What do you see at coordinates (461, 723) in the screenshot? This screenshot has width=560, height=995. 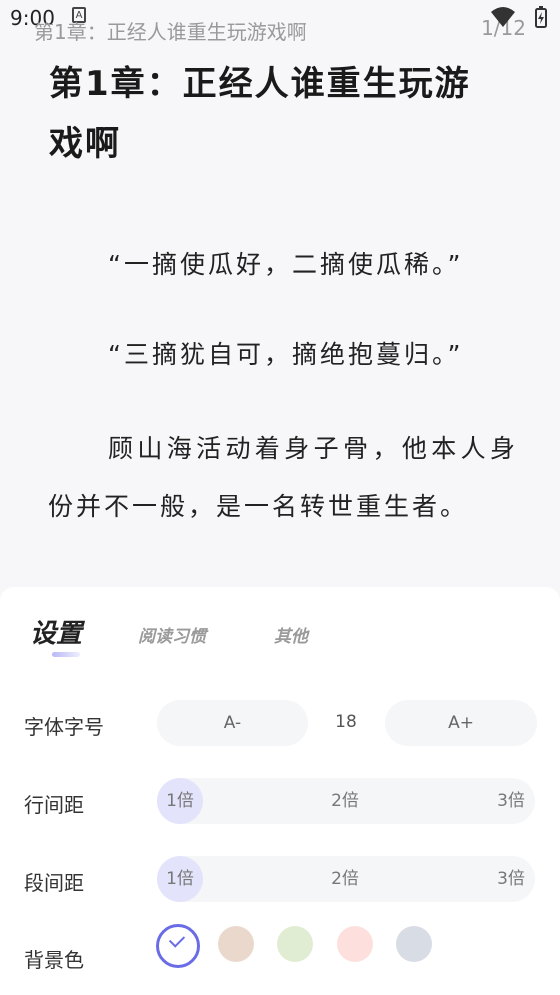 I see `font-increase-button: A+` at bounding box center [461, 723].